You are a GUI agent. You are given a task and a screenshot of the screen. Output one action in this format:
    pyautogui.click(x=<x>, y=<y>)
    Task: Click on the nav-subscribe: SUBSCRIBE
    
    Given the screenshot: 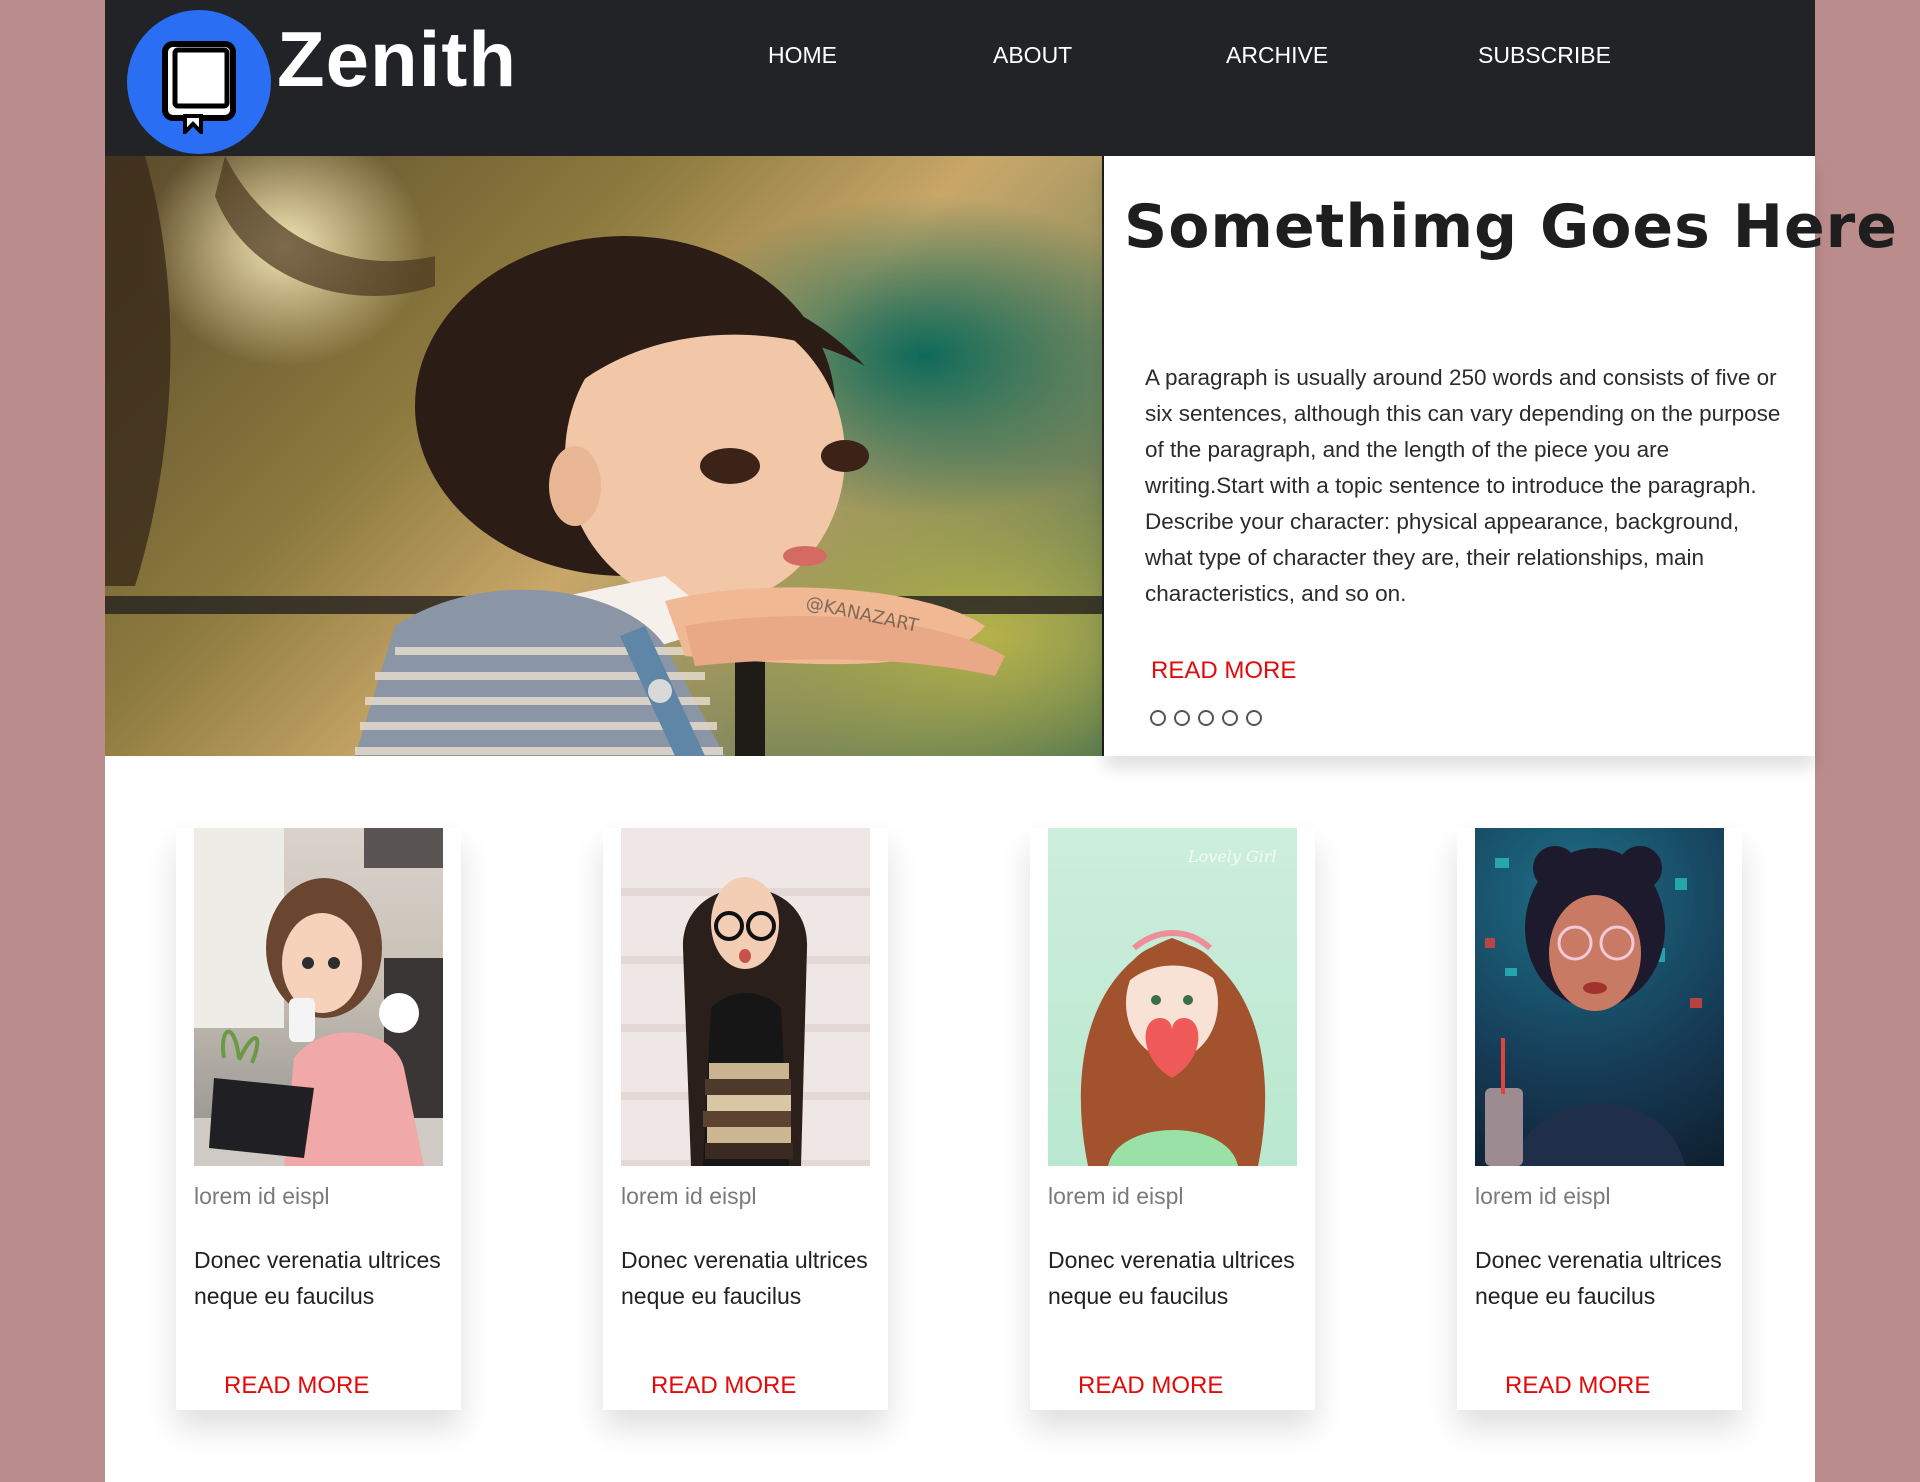 What is the action you would take?
    pyautogui.click(x=1544, y=55)
    